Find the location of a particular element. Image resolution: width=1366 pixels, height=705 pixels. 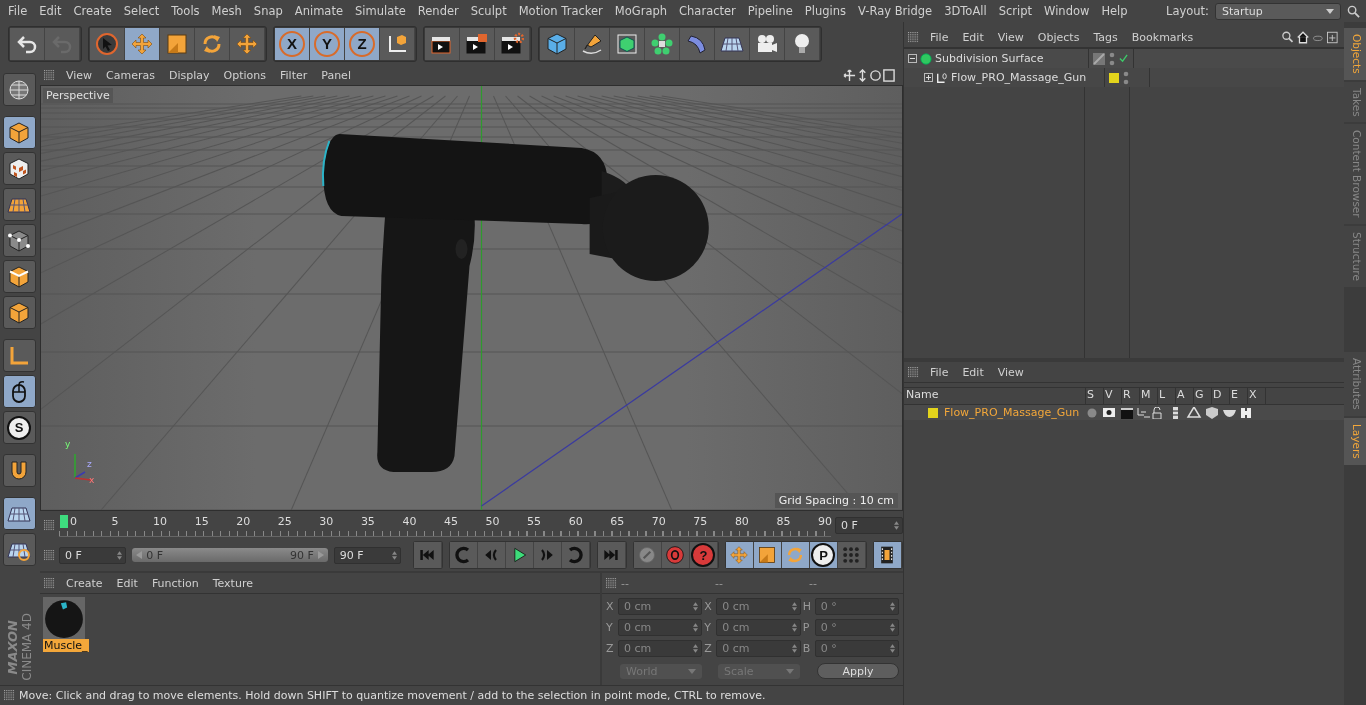

menu-item: Character is located at coordinates (707, 11).